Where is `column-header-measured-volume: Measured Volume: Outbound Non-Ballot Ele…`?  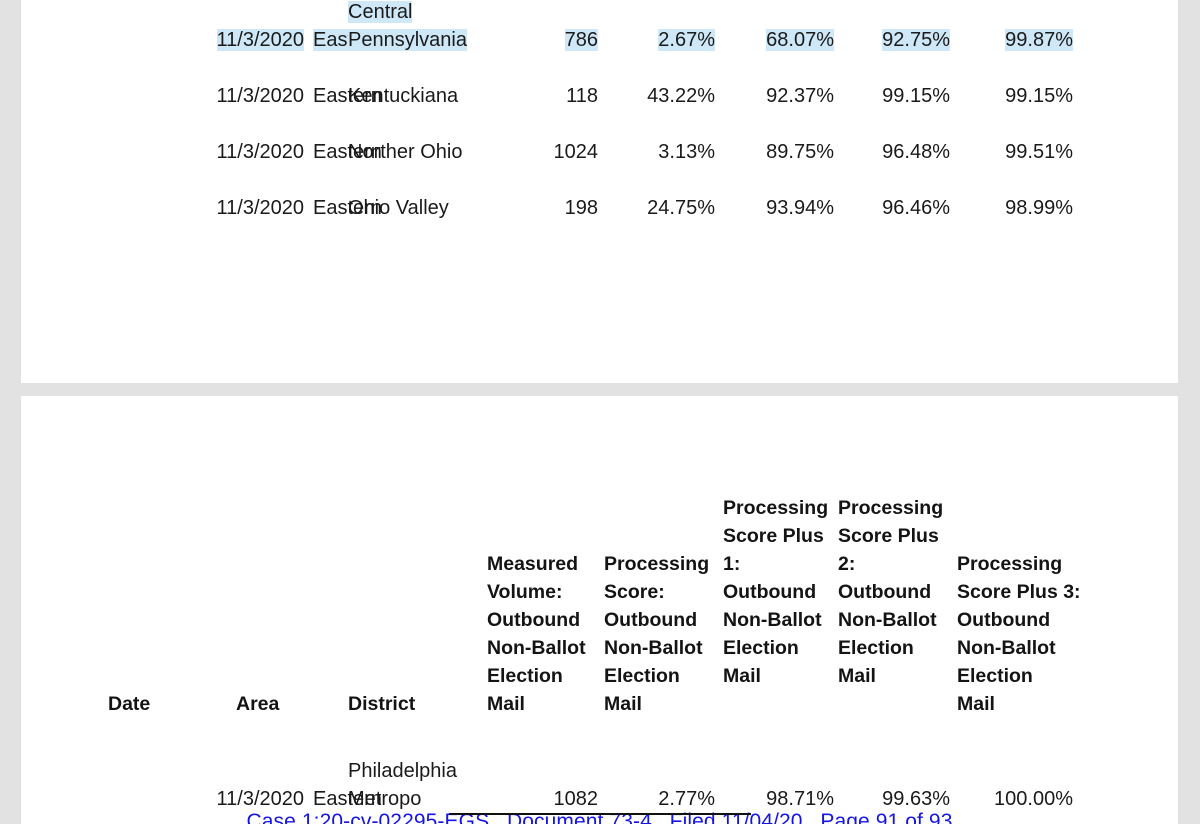
column-header-measured-volume: Measured Volume: Outbound Non-Ballot Ele… is located at coordinates (536, 634).